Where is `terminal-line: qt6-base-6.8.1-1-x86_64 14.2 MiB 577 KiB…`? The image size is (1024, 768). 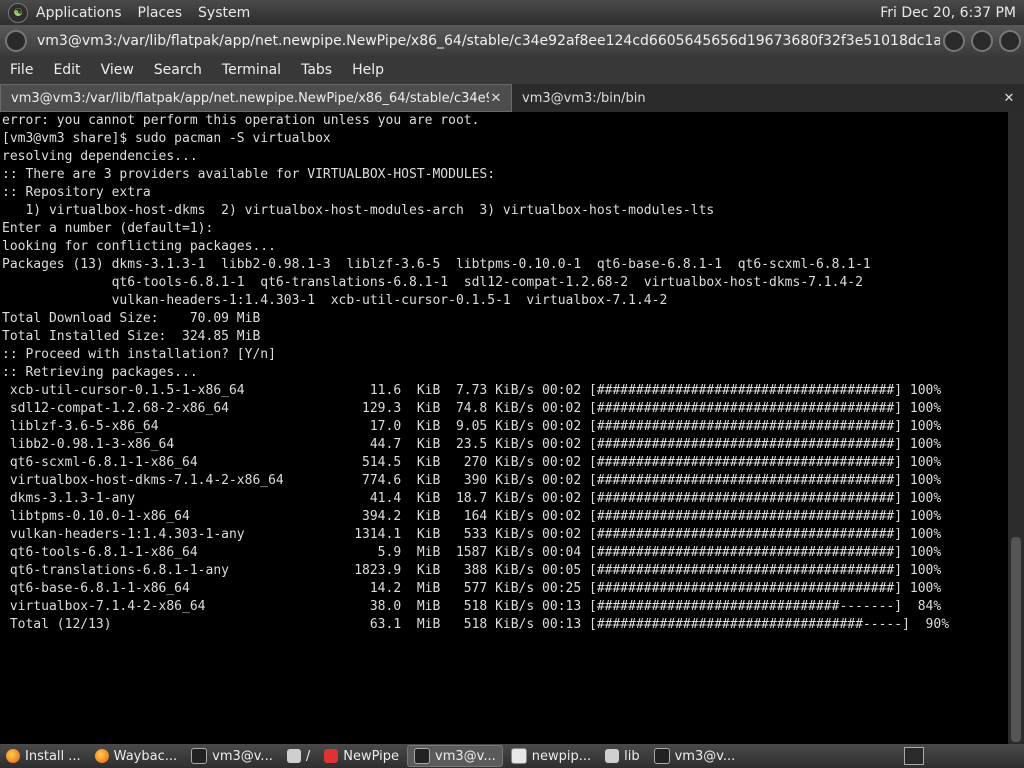 terminal-line: qt6-base-6.8.1-1-x86_64 14.2 MiB 577 KiB… is located at coordinates (472, 588).